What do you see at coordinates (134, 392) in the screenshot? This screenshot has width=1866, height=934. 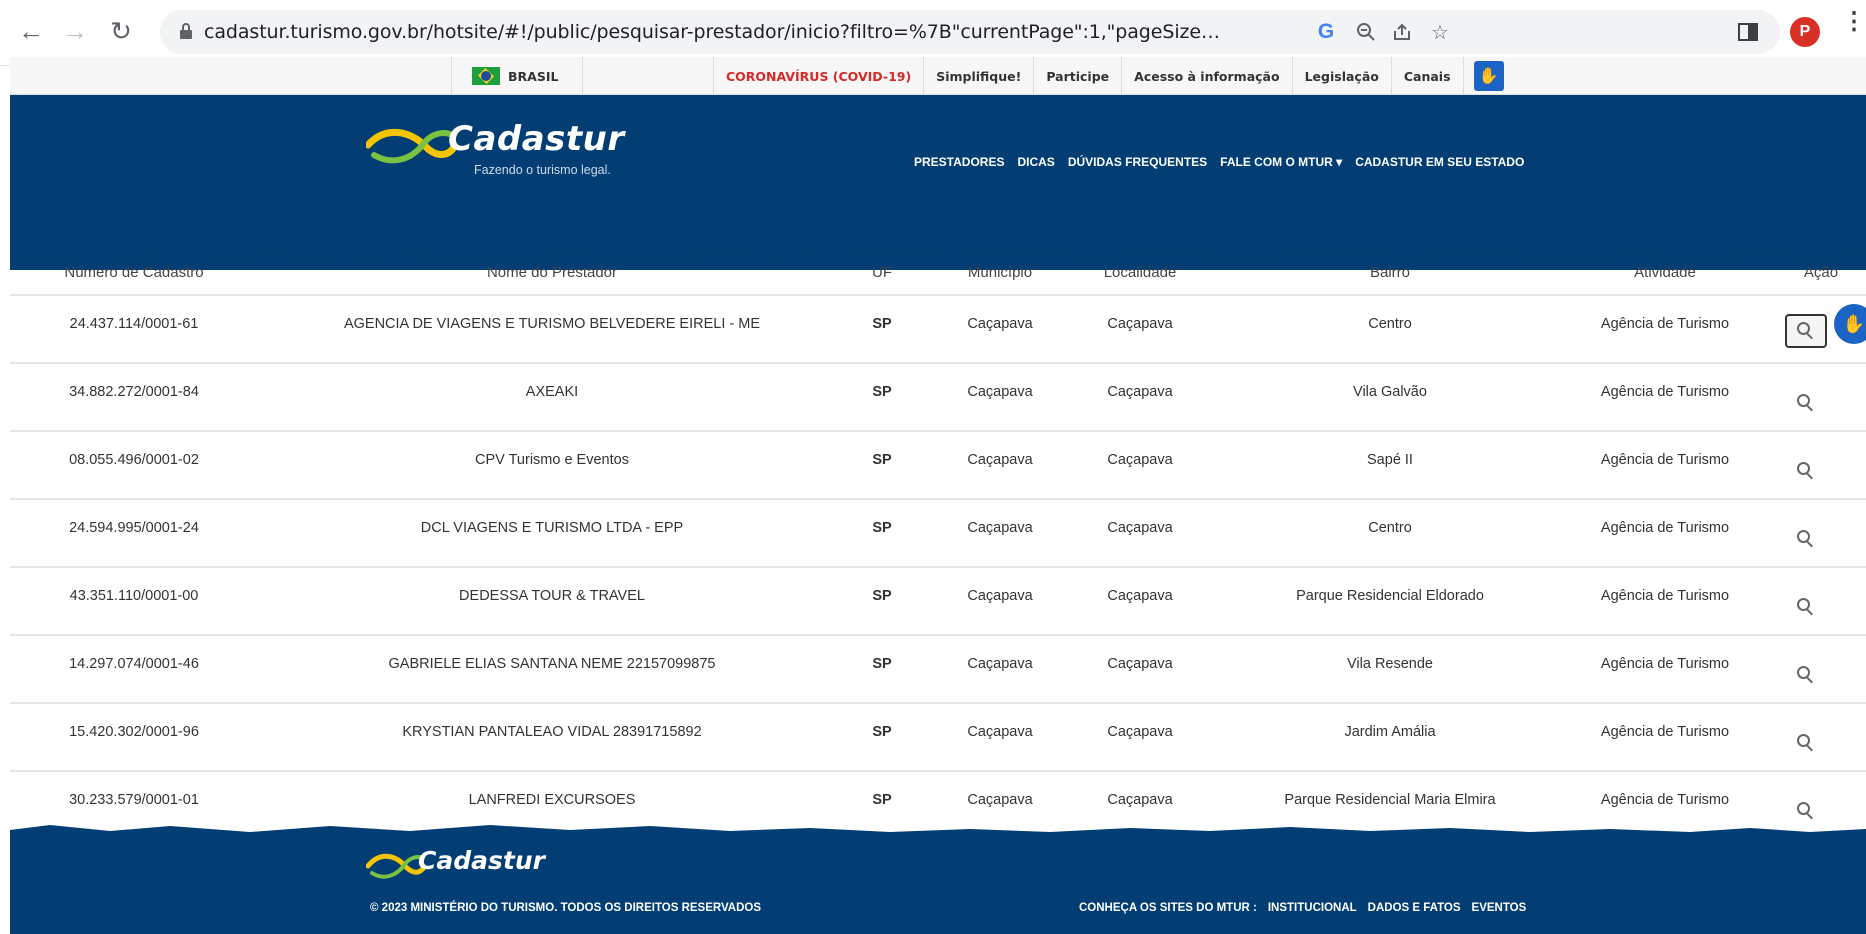 I see `cell-numero: 34.882.272/0001-84` at bounding box center [134, 392].